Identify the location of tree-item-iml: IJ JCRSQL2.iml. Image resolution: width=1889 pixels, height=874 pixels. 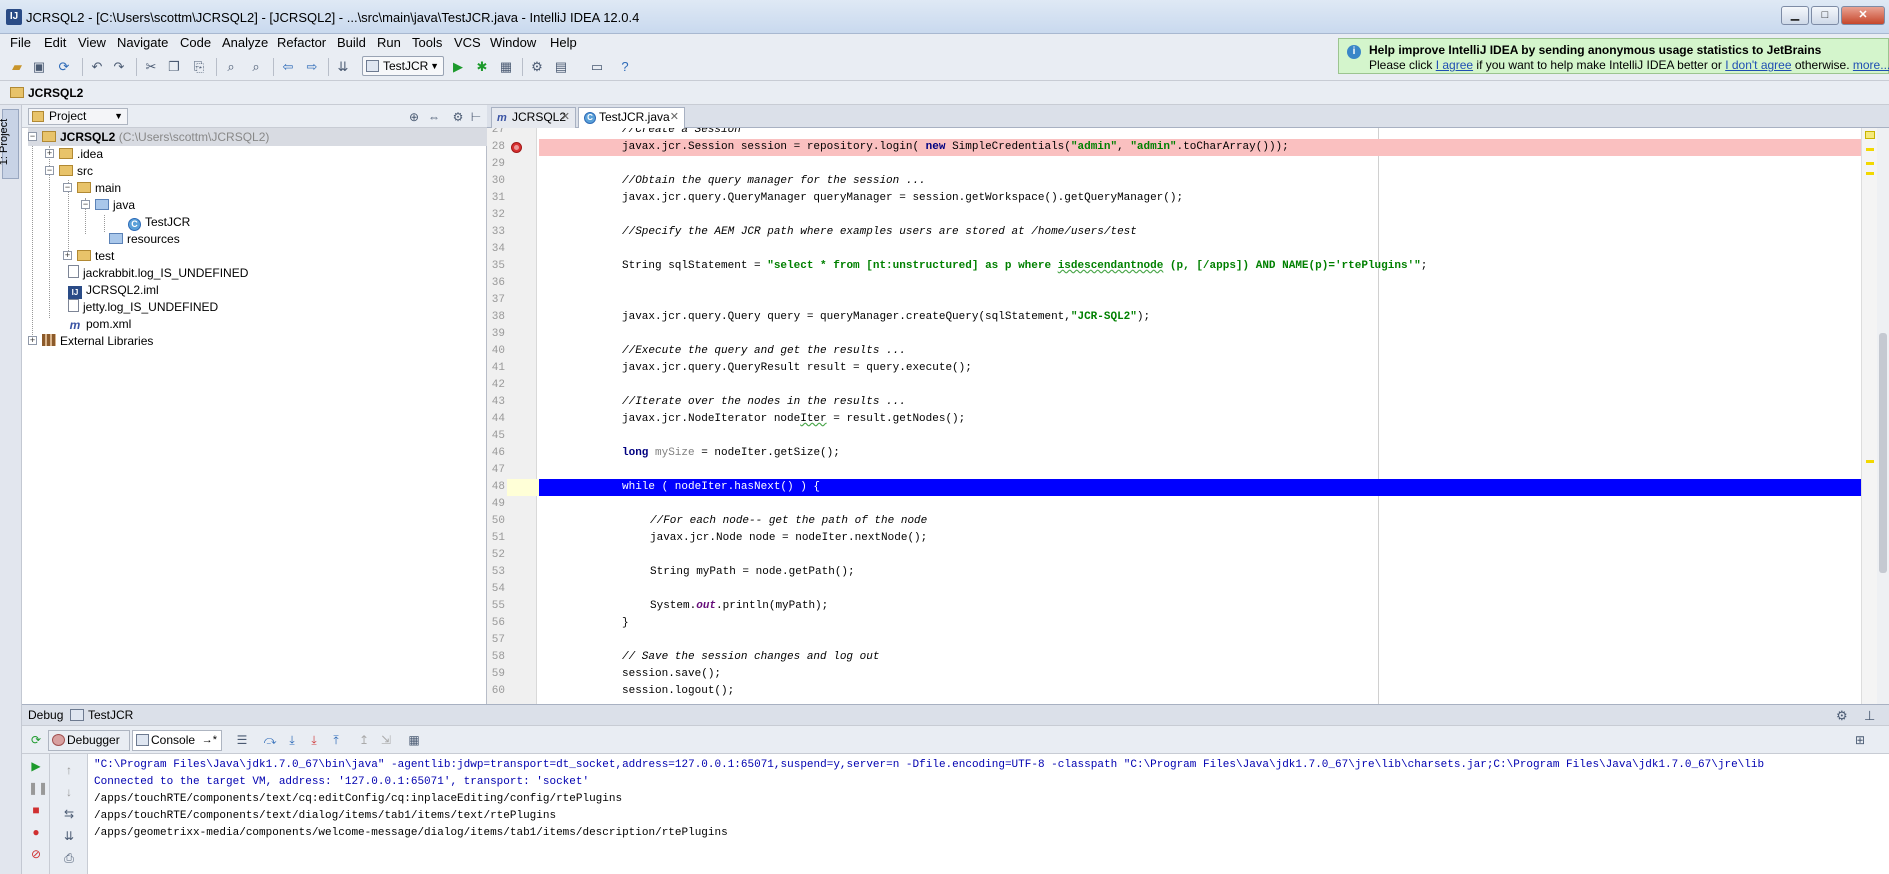
(113, 290).